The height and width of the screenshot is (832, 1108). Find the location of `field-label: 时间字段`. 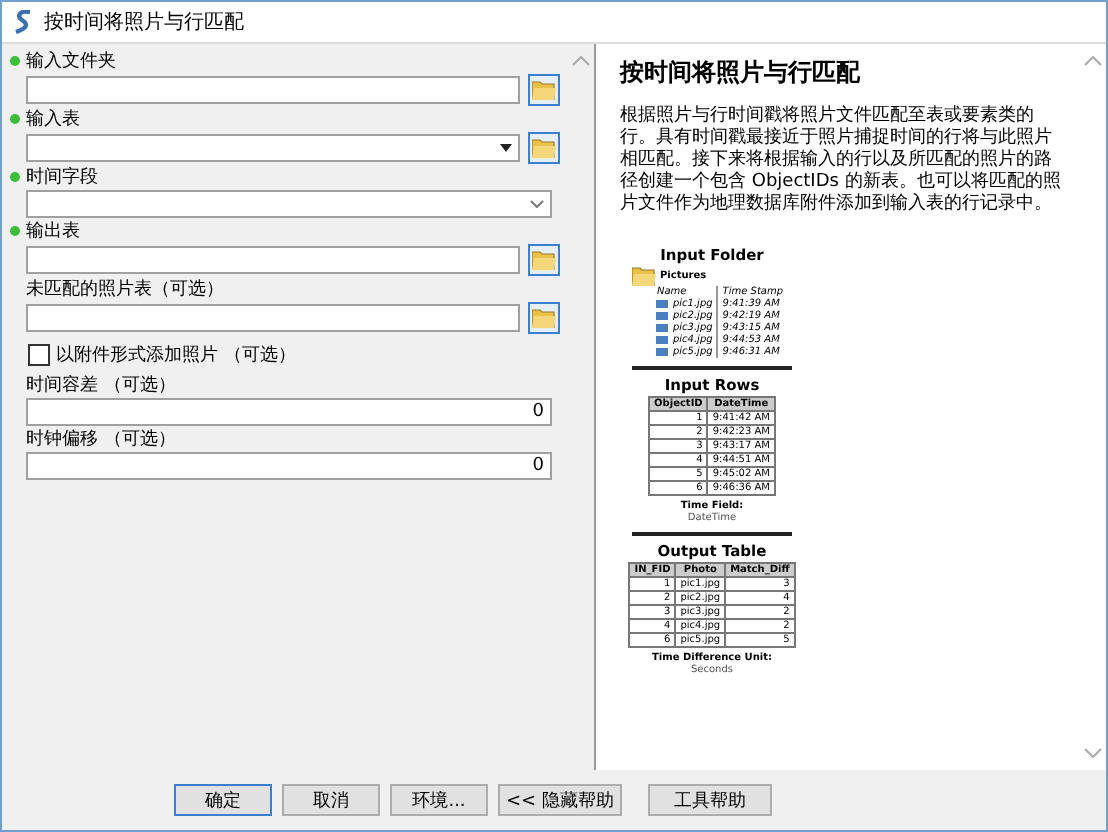

field-label: 时间字段 is located at coordinates (62, 177).